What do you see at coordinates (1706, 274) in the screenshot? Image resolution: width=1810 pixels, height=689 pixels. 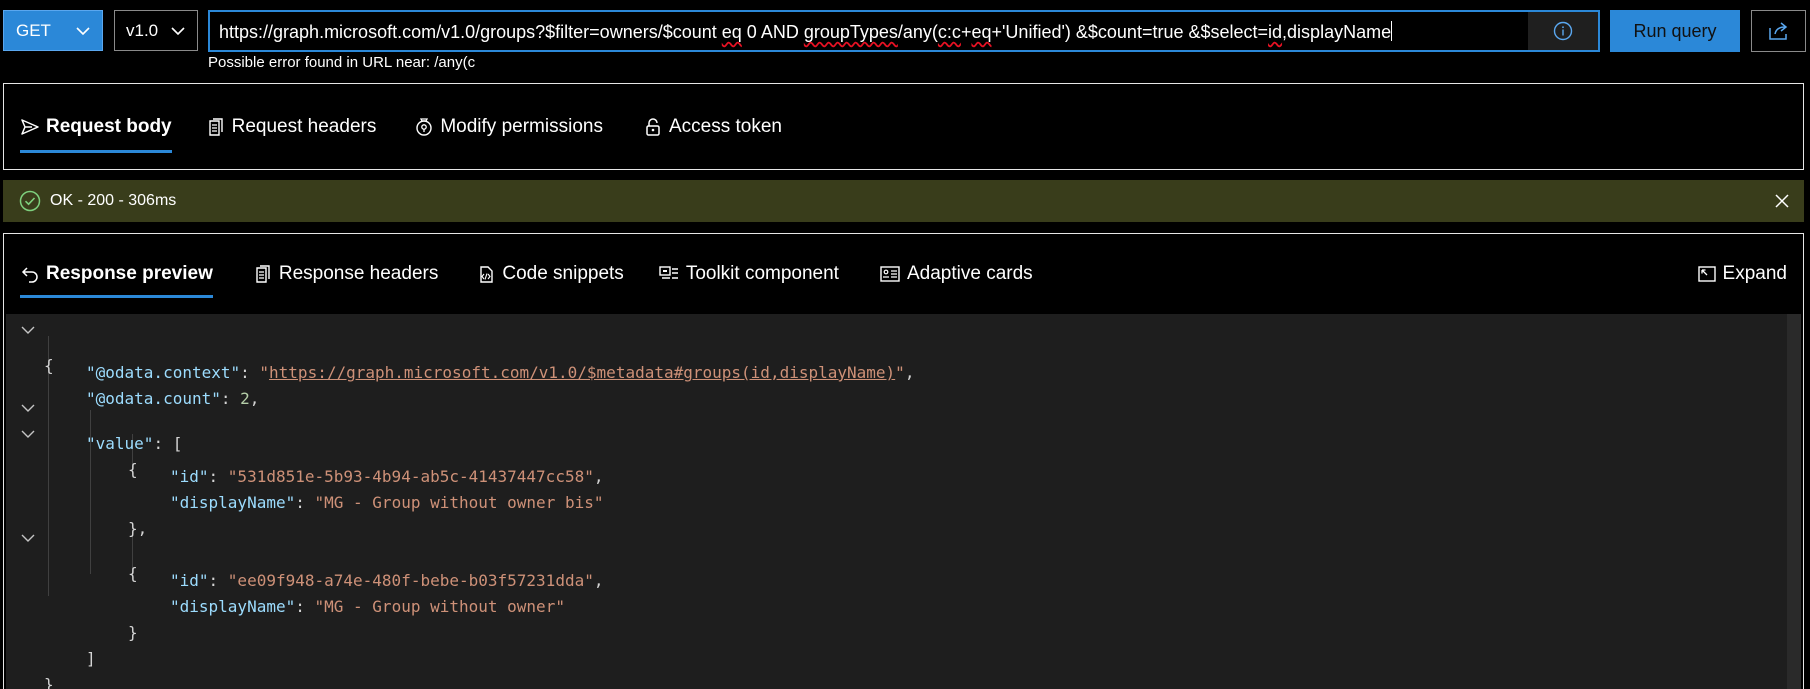 I see `expand-icon` at bounding box center [1706, 274].